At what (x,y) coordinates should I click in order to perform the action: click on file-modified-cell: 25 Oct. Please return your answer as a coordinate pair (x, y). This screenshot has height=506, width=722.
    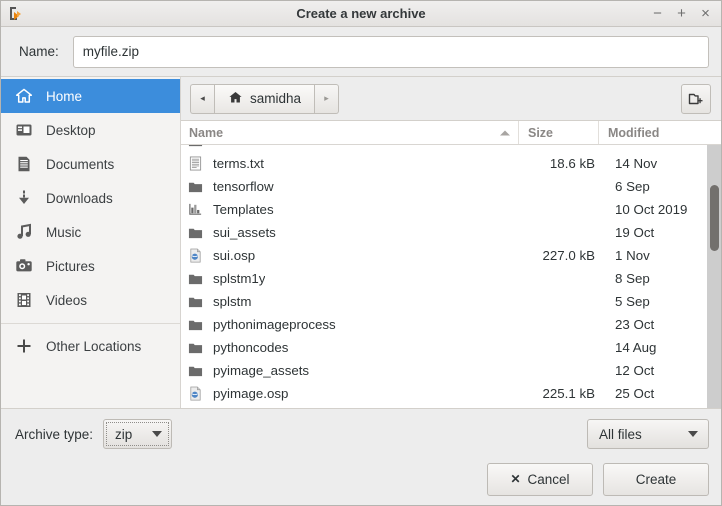
    Looking at the image, I should click on (635, 393).